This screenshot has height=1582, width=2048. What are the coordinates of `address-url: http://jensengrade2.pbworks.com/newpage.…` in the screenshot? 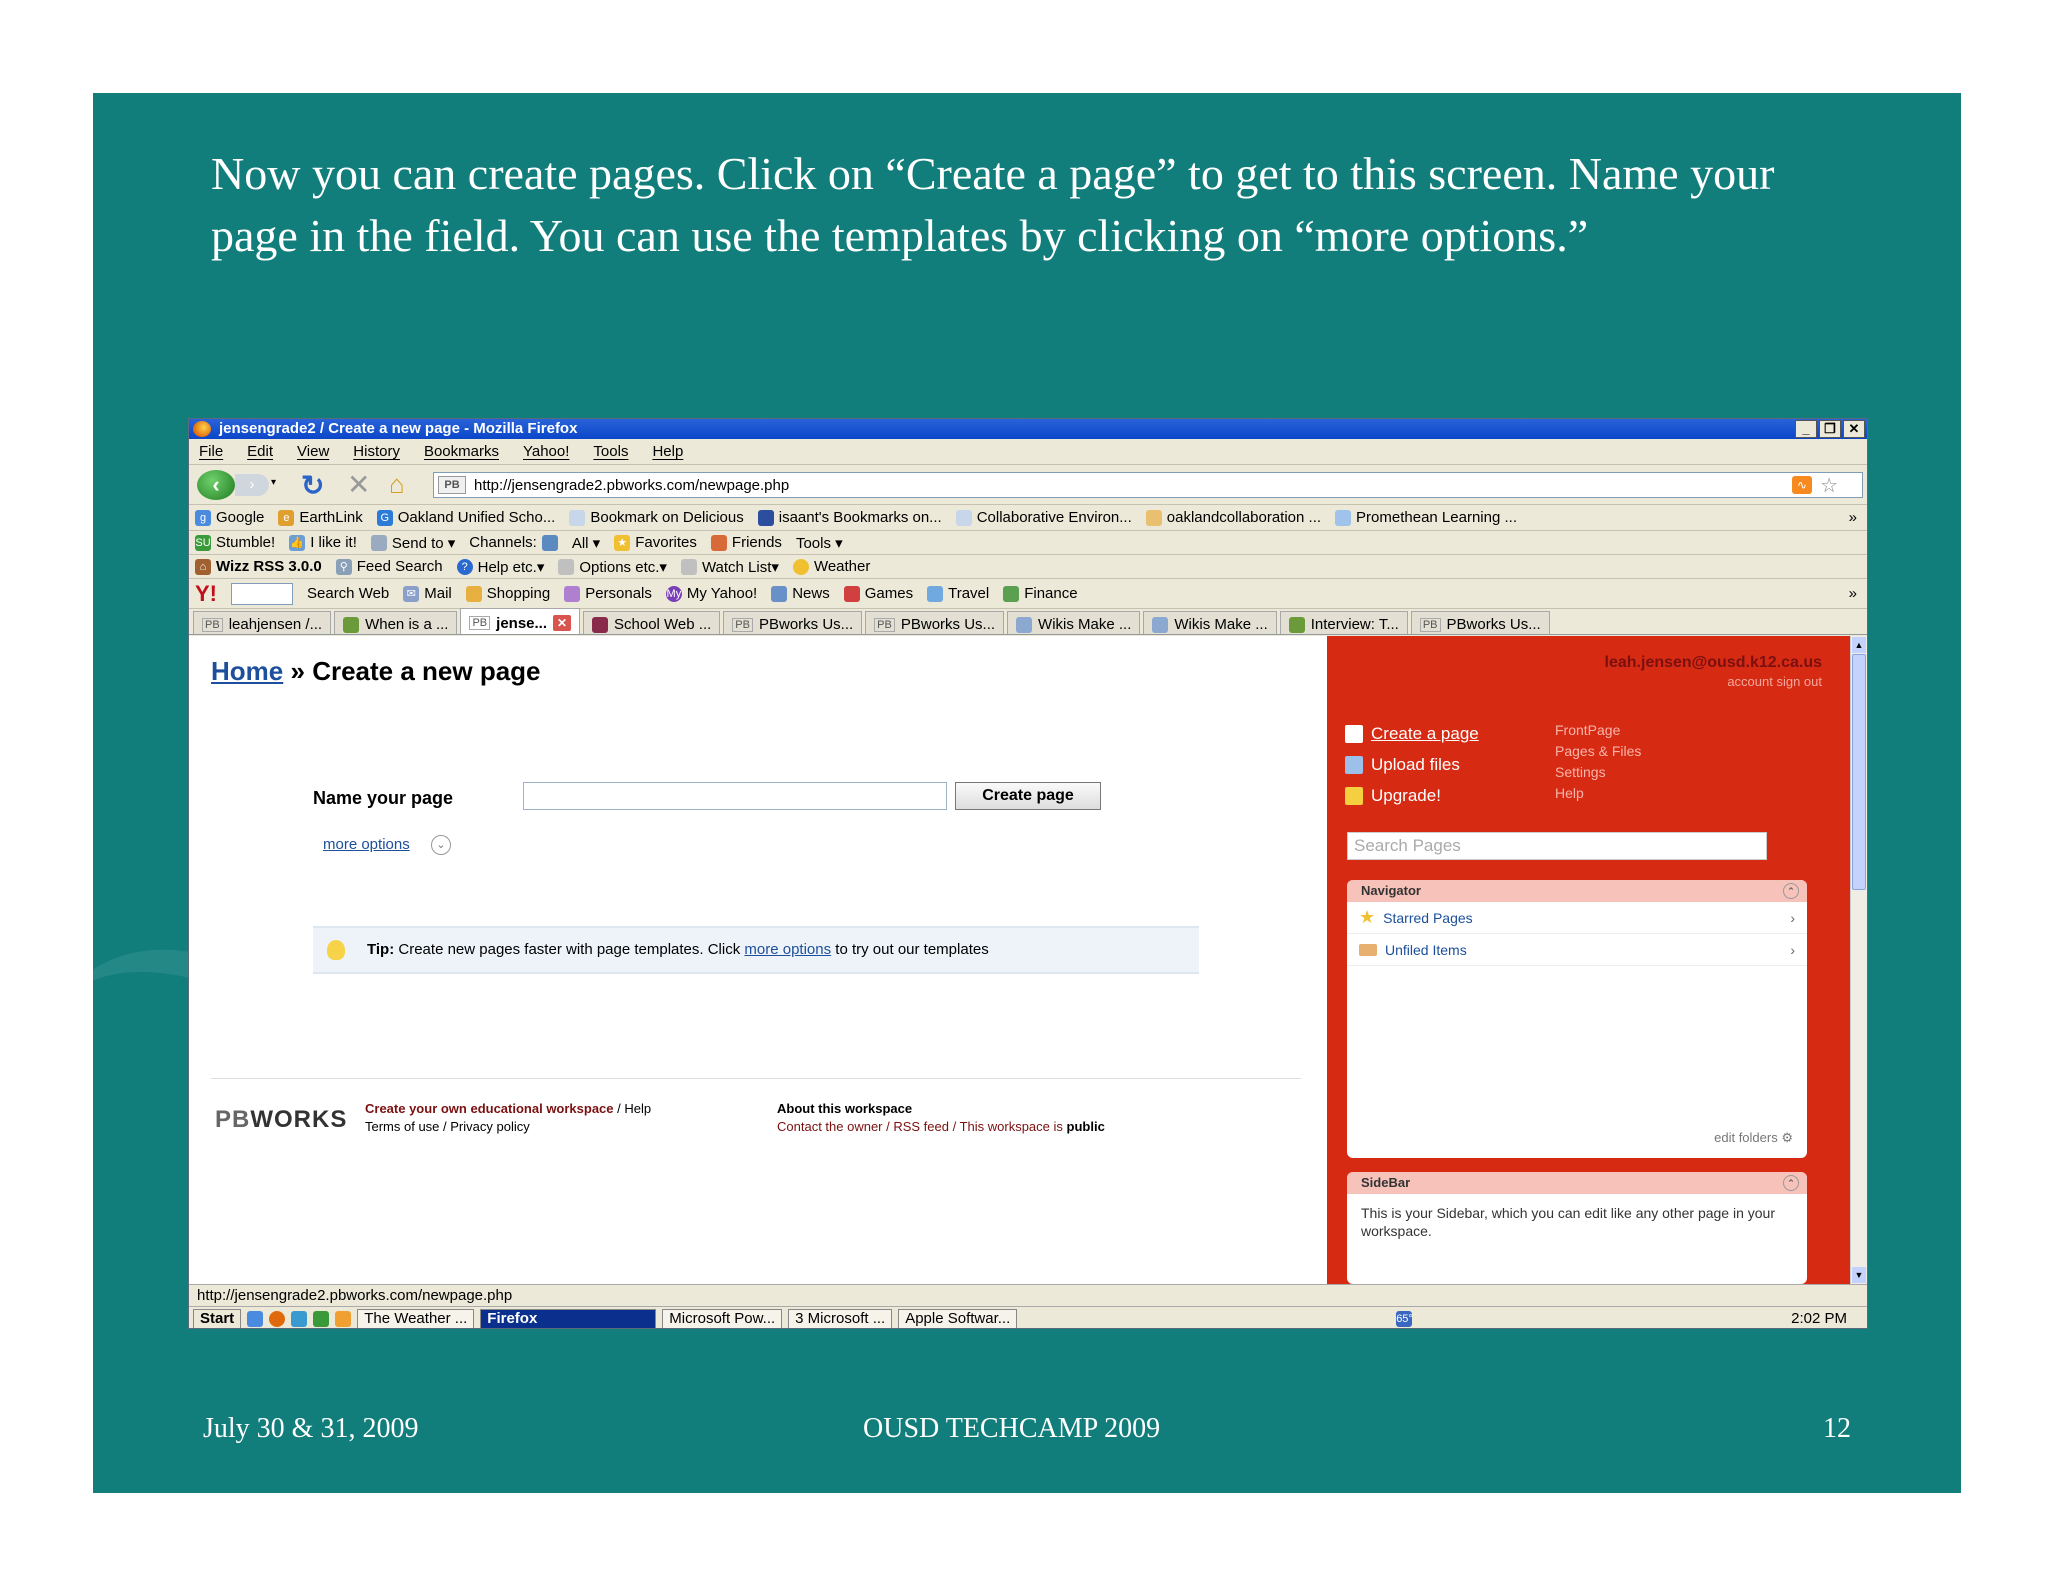 It's located at (631, 485).